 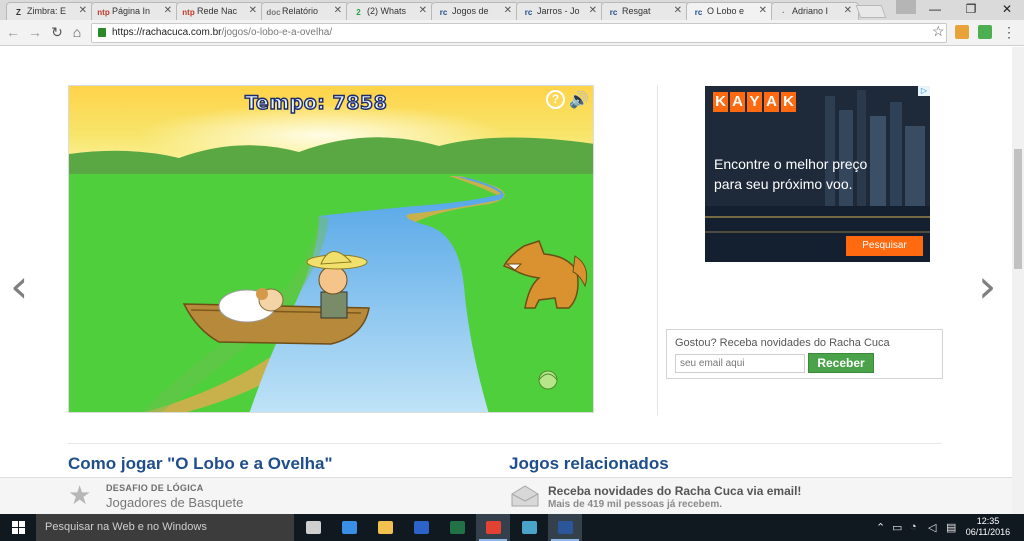 I want to click on close-window-button: ✕, so click(x=1007, y=9).